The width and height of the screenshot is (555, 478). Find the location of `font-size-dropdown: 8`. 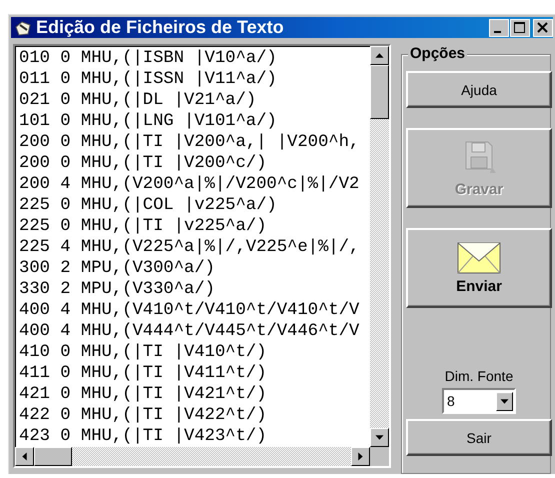

font-size-dropdown: 8 is located at coordinates (479, 401).